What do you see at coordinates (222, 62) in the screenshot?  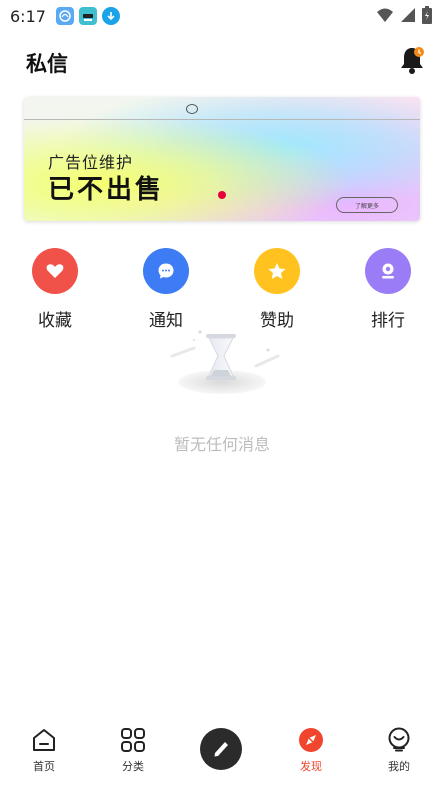 I see `header: 私信` at bounding box center [222, 62].